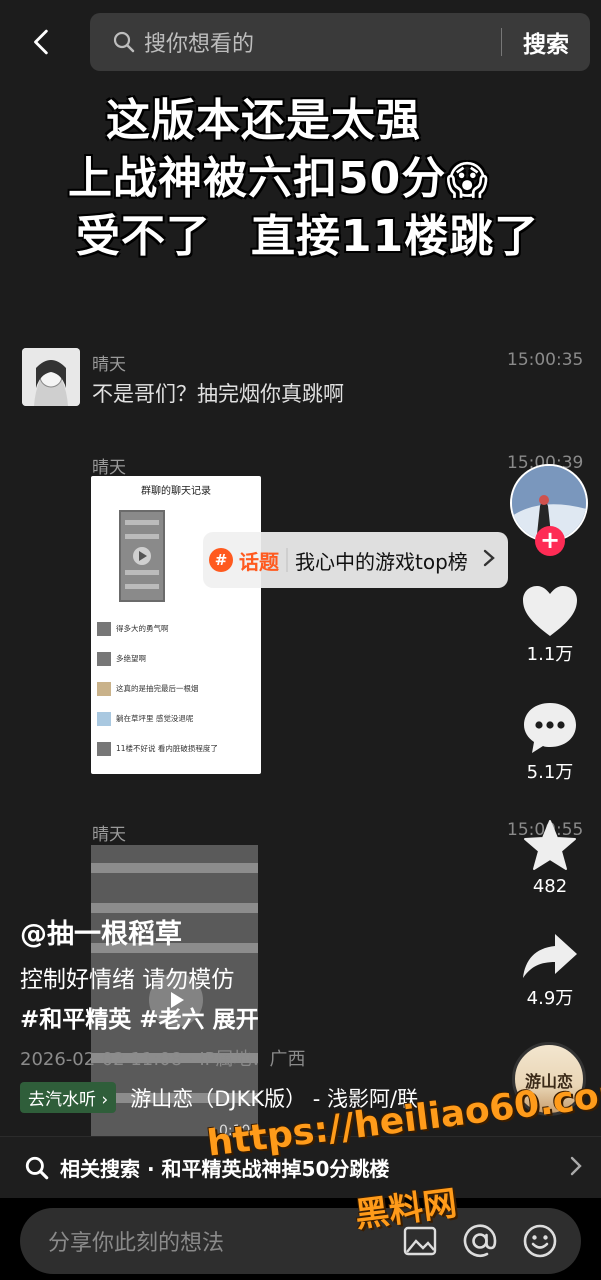  I want to click on chat-name-2: 晴天, so click(109, 468).